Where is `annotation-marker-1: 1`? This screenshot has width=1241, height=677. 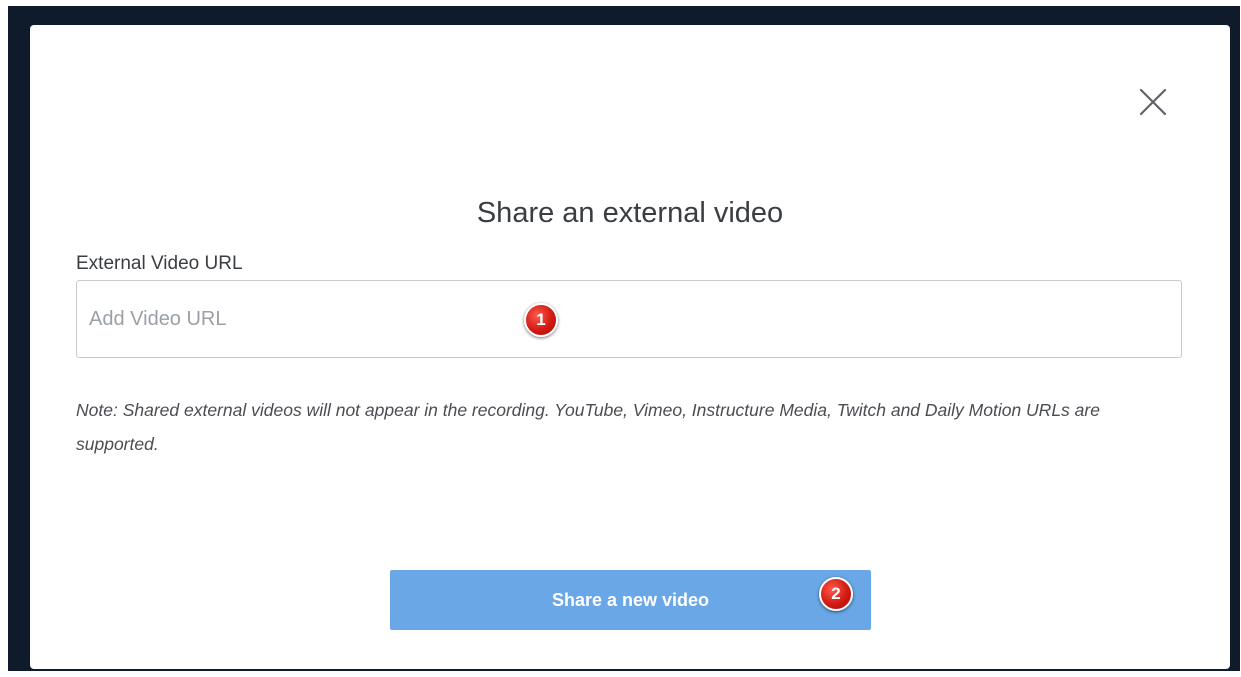
annotation-marker-1: 1 is located at coordinates (541, 320).